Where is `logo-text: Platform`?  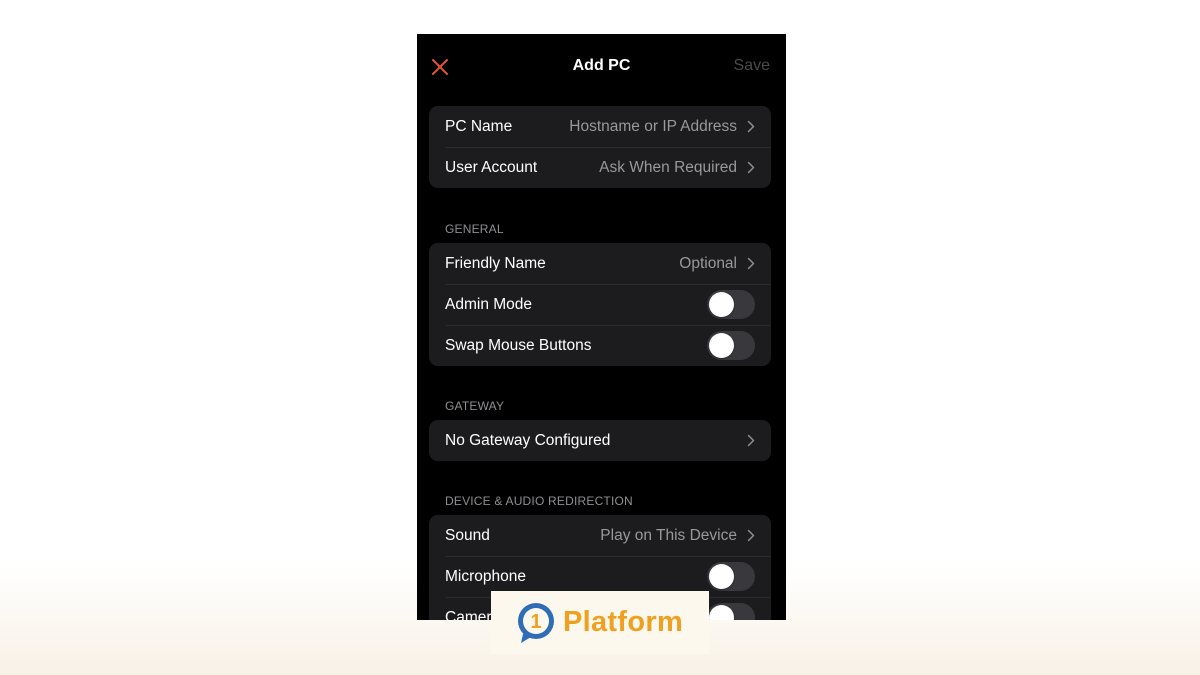 logo-text: Platform is located at coordinates (623, 622).